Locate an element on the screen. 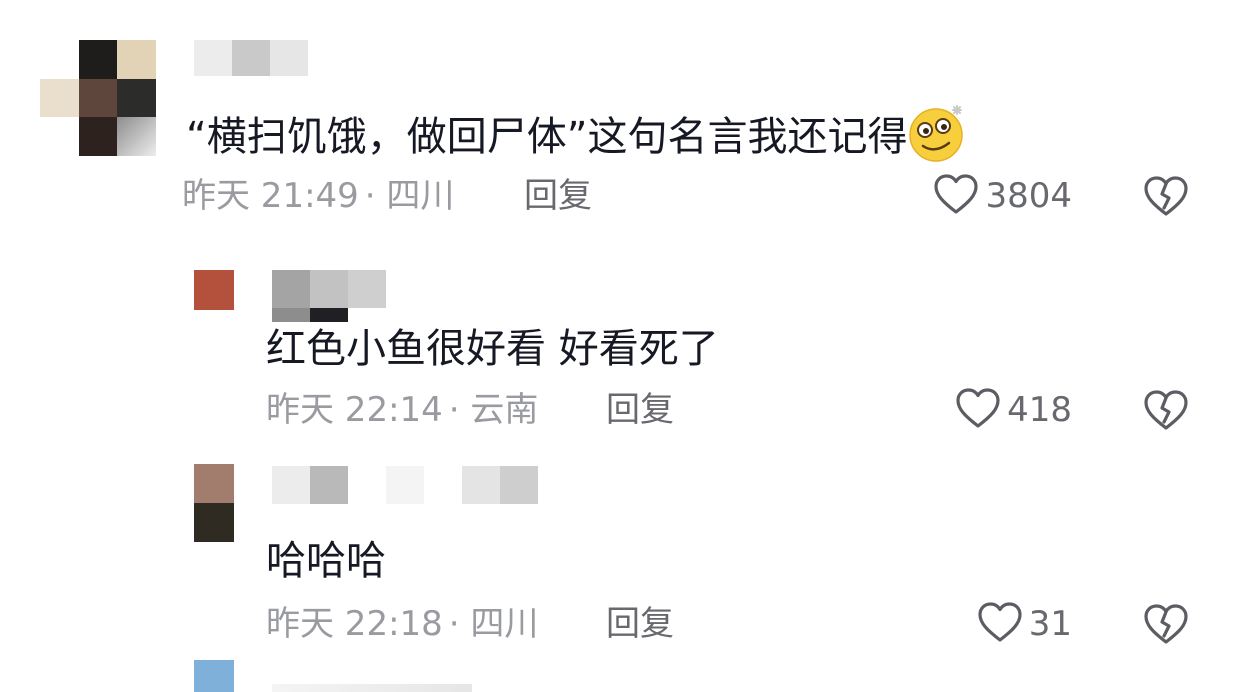 The width and height of the screenshot is (1242, 692). like-count: 3804 is located at coordinates (1028, 196).